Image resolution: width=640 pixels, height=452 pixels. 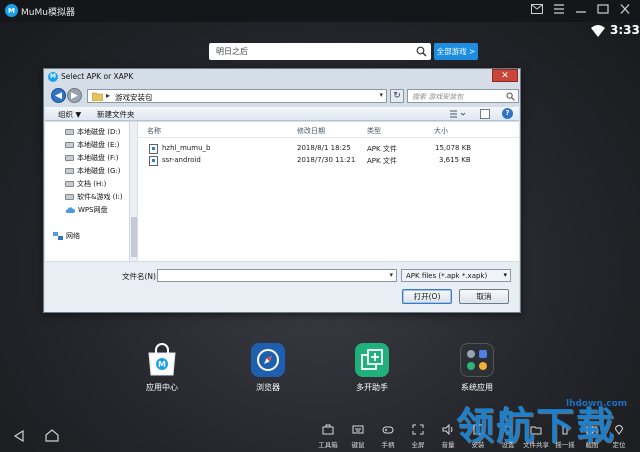 I want to click on app-multi-instance: 多开助手, so click(x=372, y=368).